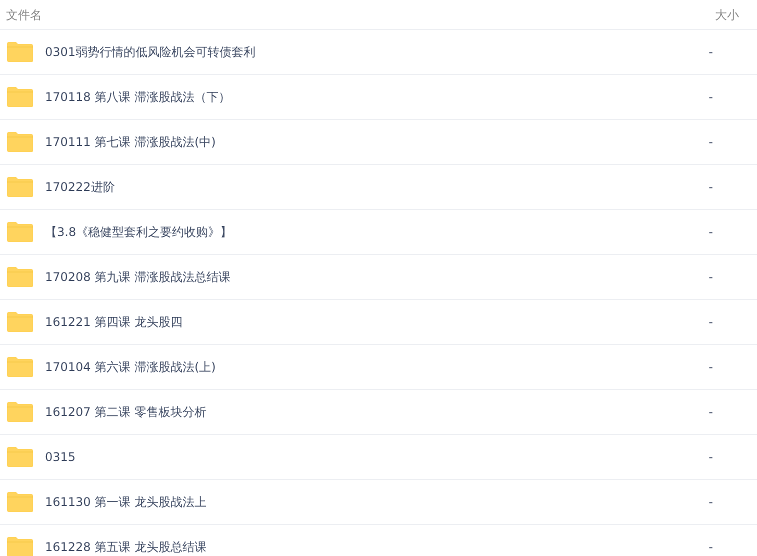  Describe the element at coordinates (130, 142) in the screenshot. I see `file-name: 170111 第七课 滞涨股战法(中)` at that location.